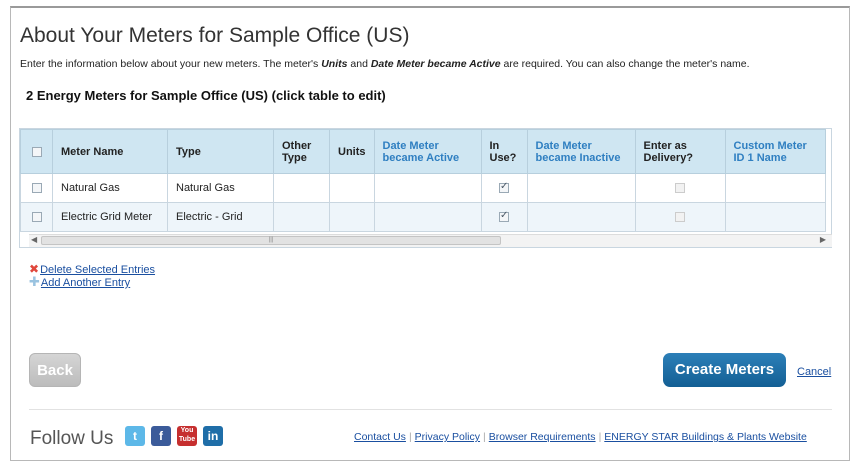 This screenshot has height=465, width=856. Describe the element at coordinates (97, 270) in the screenshot. I see `delete-selected-link: Delete Selected Entries` at that location.